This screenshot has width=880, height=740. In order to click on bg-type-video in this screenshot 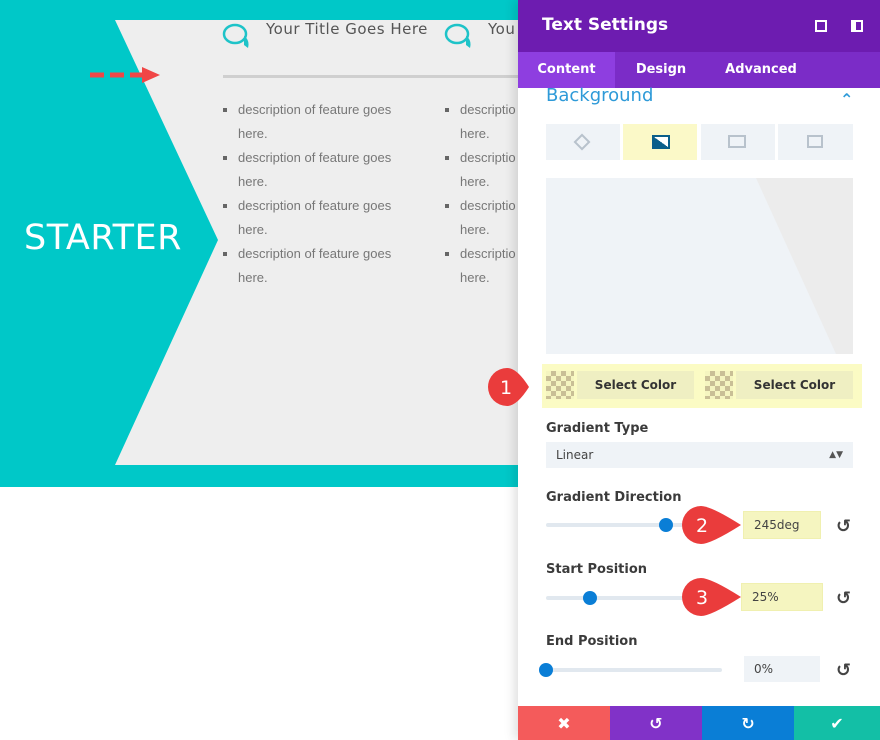, I will do `click(815, 142)`.